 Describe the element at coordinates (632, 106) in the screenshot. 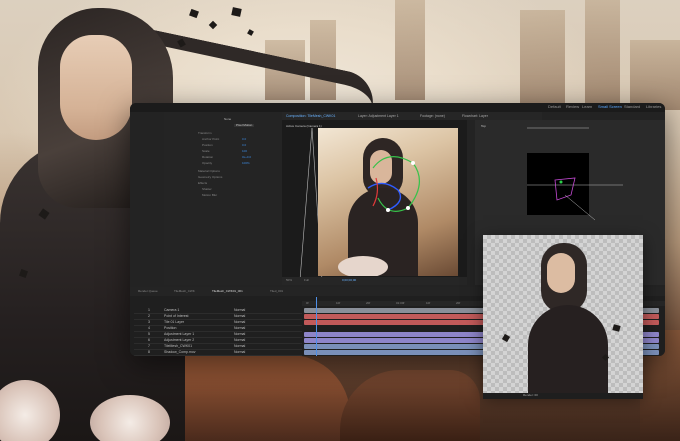

I see `workspace-item: Standard` at that location.